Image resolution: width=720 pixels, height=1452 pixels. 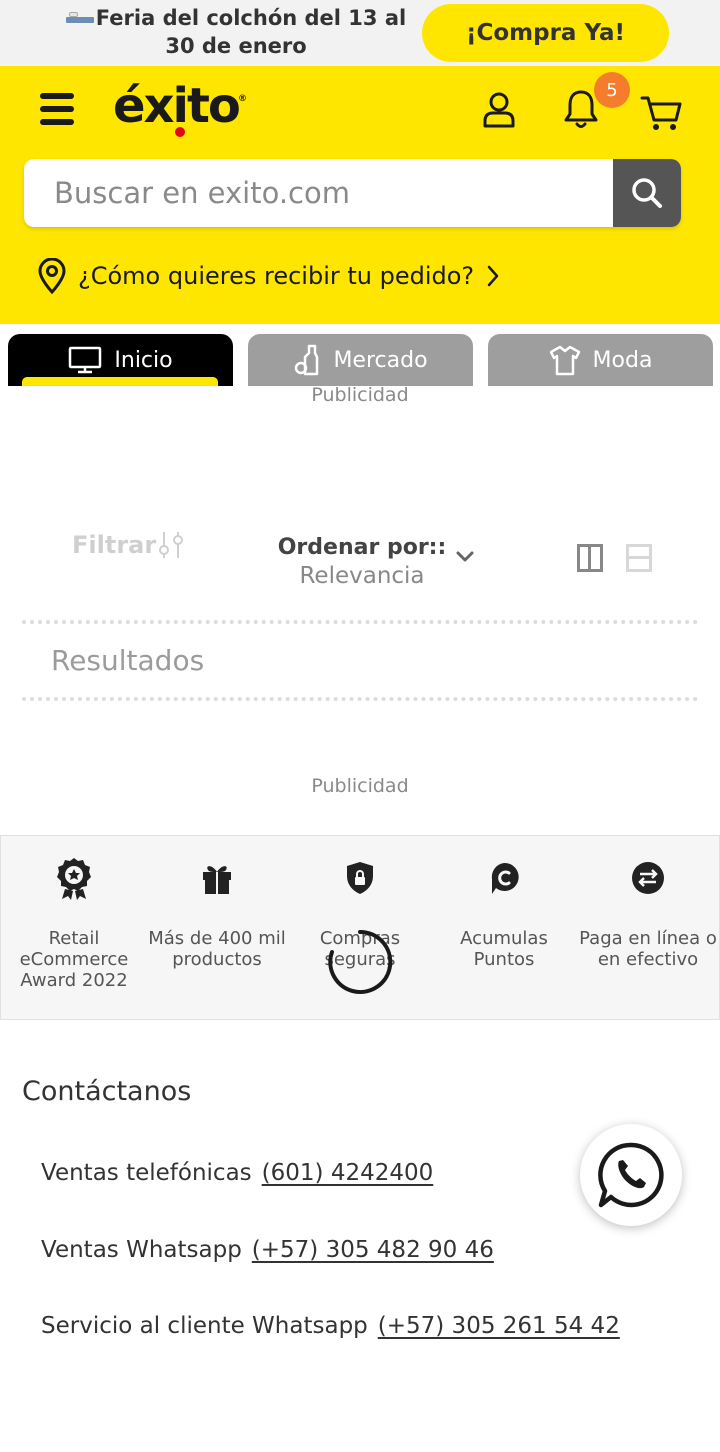 I want to click on divider-top, so click(x=360, y=622).